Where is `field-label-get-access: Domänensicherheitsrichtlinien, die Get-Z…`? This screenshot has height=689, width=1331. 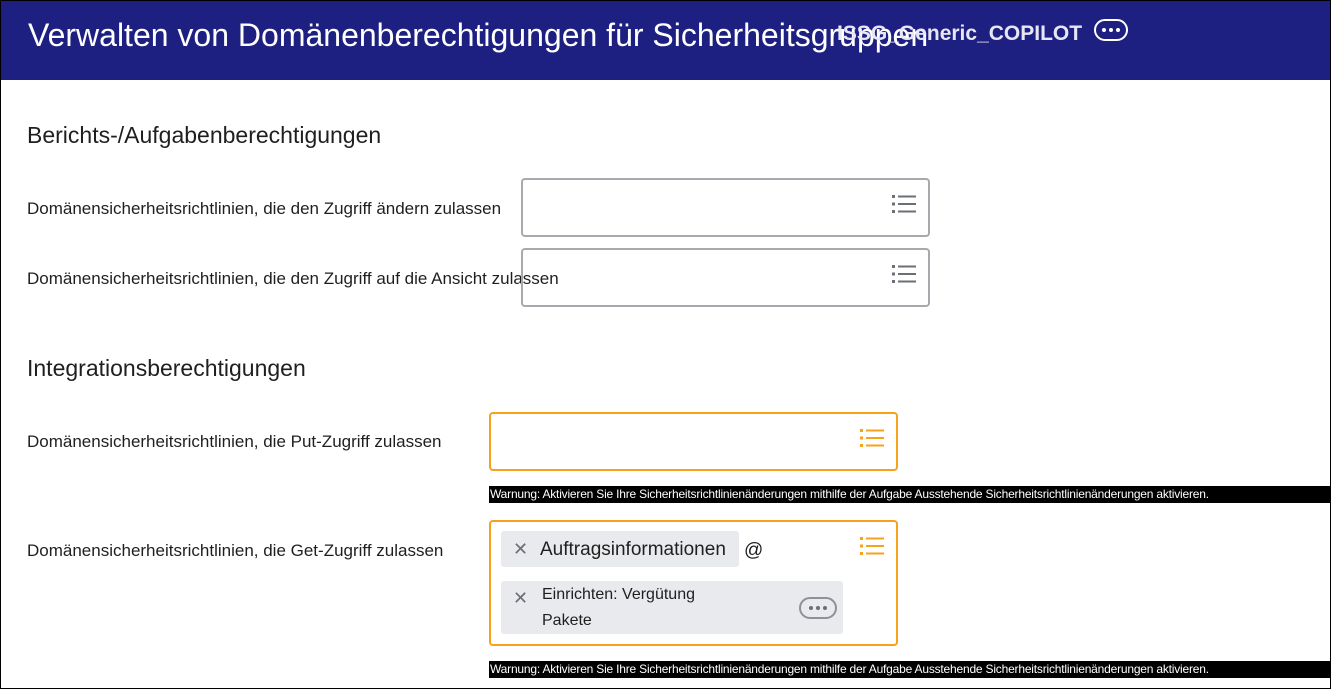
field-label-get-access: Domänensicherheitsrichtlinien, die Get-Z… is located at coordinates (235, 550).